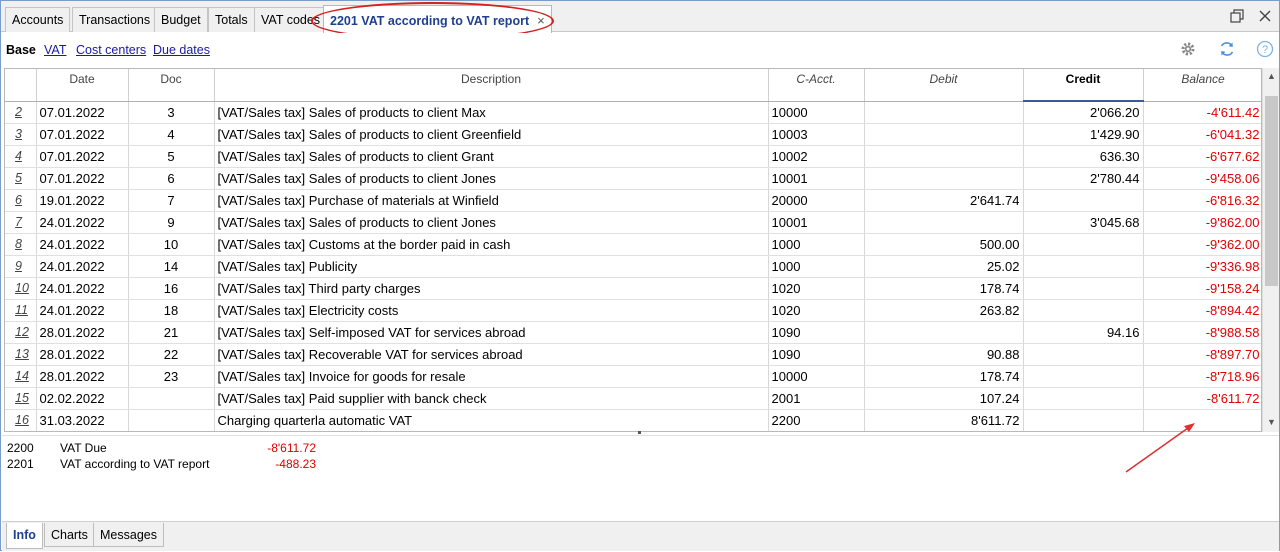  Describe the element at coordinates (82, 398) in the screenshot. I see `cell-date: 02.02.2022` at that location.